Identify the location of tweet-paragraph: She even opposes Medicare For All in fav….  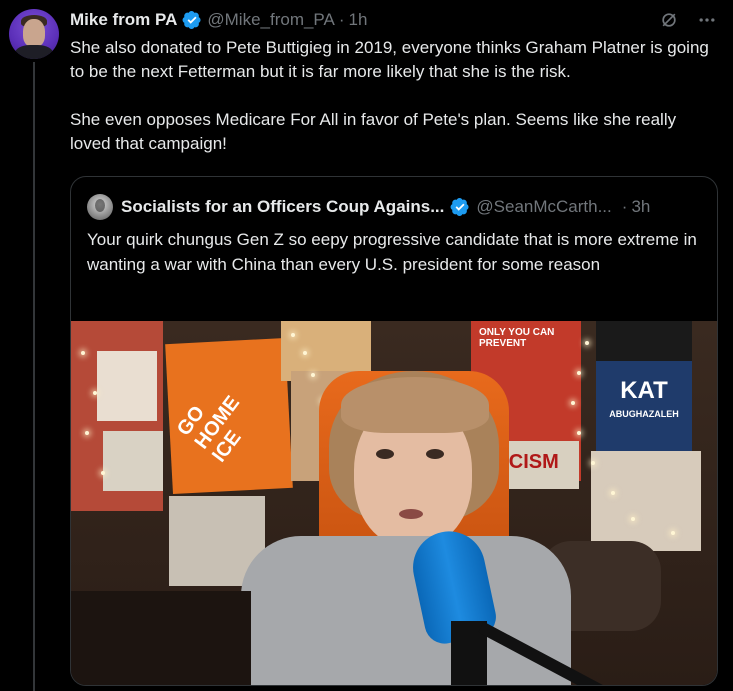
(373, 131).